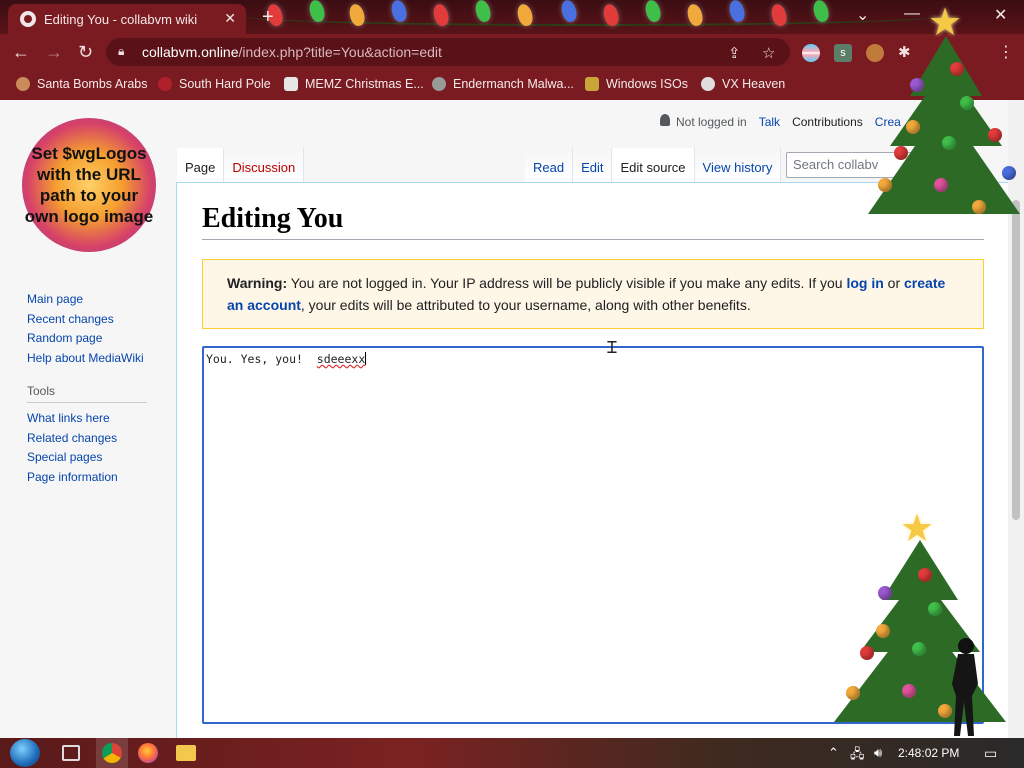 The height and width of the screenshot is (768, 1024). Describe the element at coordinates (341, 359) in the screenshot. I see `misspelled-word: sdeeexx` at that location.